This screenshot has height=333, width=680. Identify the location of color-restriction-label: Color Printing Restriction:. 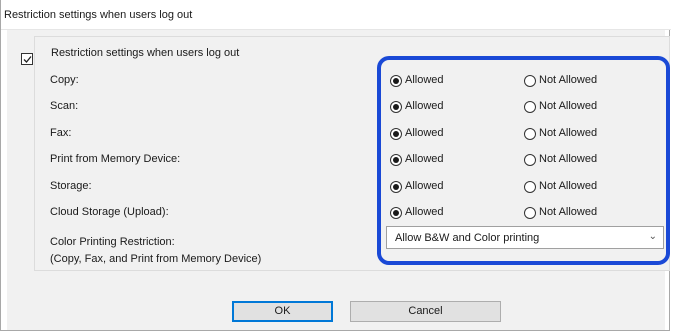
(112, 242).